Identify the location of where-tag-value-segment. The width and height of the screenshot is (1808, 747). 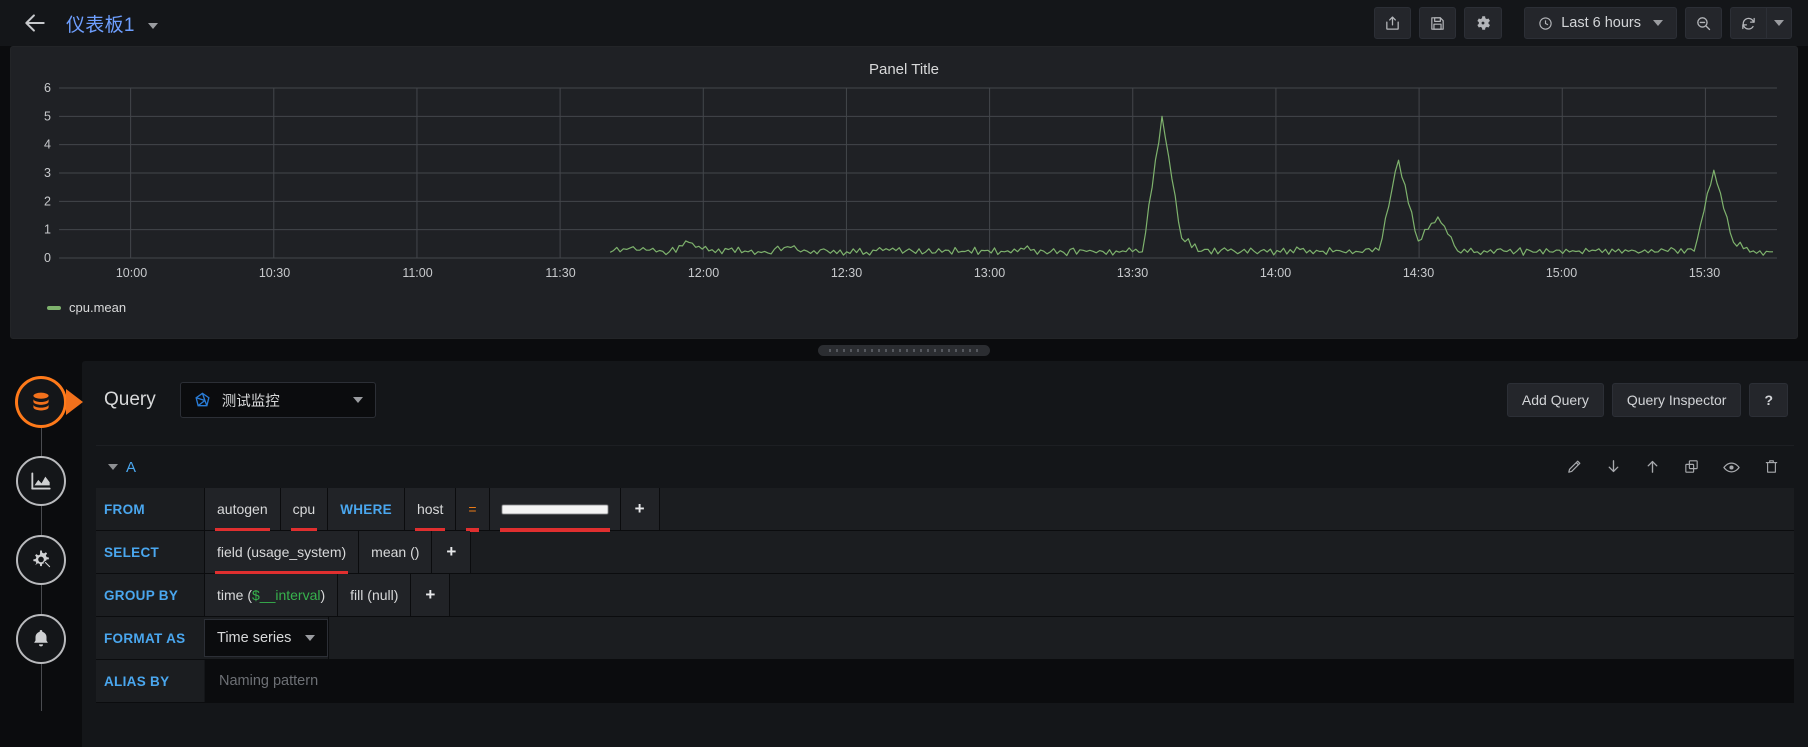
(554, 510).